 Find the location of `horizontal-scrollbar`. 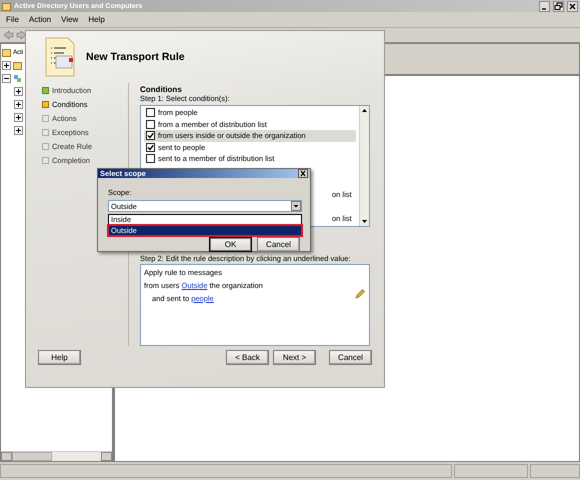

horizontal-scrollbar is located at coordinates (56, 456).